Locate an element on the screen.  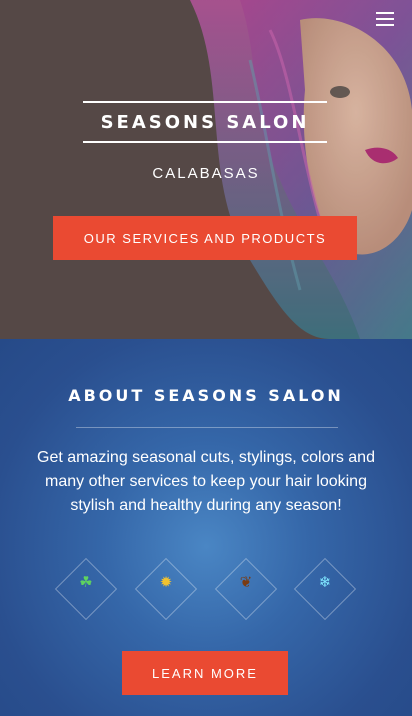
learn-more-button: LEARN MORE is located at coordinates (205, 673).